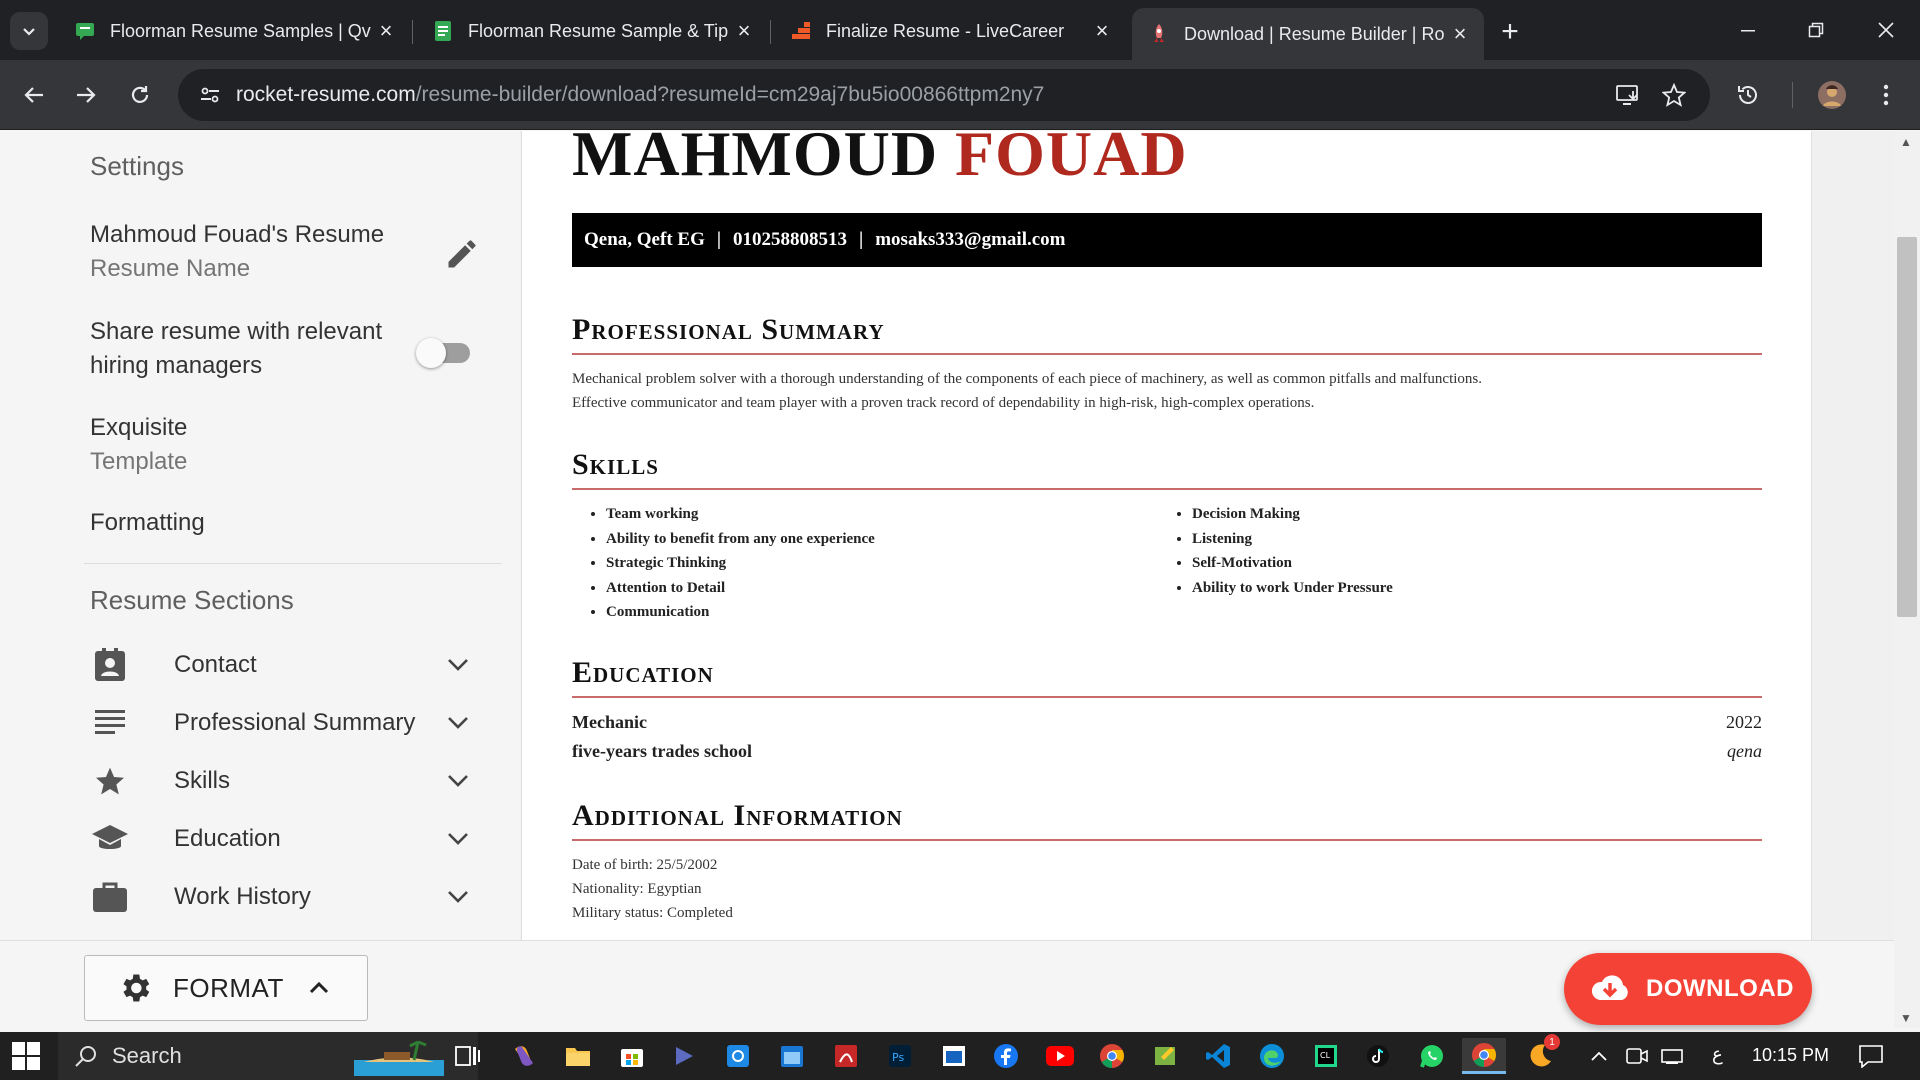 The width and height of the screenshot is (1920, 1080). I want to click on tab-livecareer: Finalize Resume - LiveCareer ×, so click(950, 31).